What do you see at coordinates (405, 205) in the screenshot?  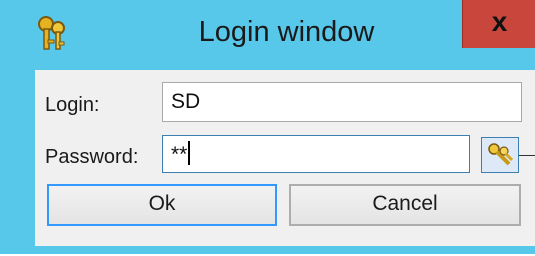 I see `cancel-button: Cancel` at bounding box center [405, 205].